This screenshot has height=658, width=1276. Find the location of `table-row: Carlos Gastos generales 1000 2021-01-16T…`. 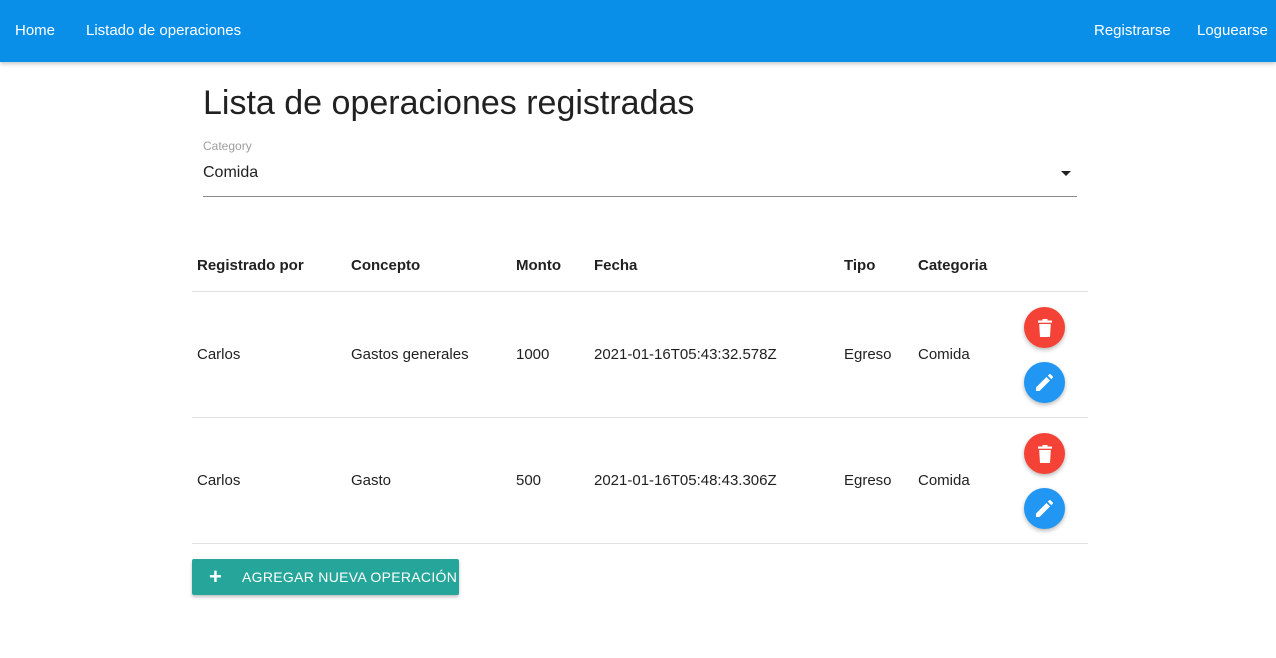

table-row: Carlos Gastos generales 1000 2021-01-16T… is located at coordinates (640, 355).